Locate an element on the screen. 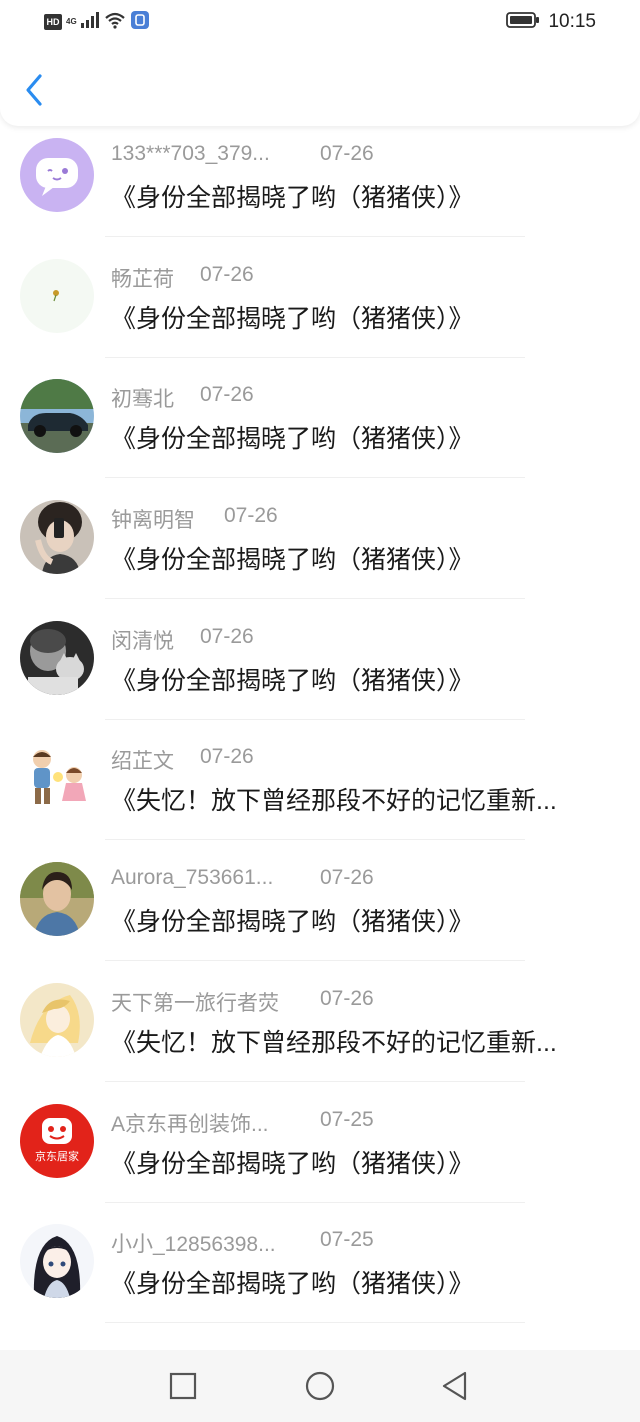  list-item: 畅芷荷 07-26 《身份全部揭晓了哟（猪猪侠）》 is located at coordinates (320, 307).